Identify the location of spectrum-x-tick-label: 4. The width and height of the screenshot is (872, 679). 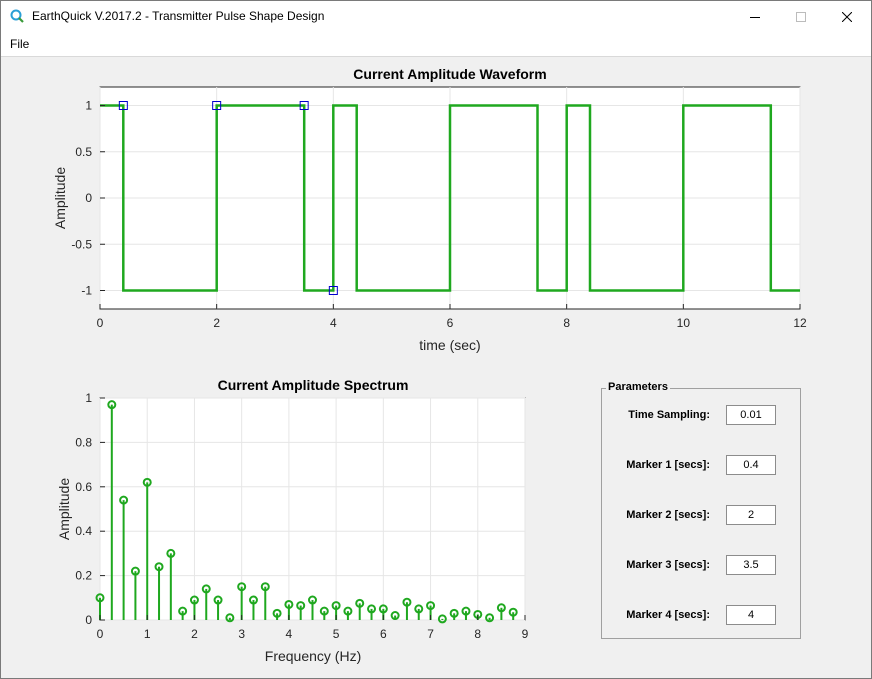
(289, 634).